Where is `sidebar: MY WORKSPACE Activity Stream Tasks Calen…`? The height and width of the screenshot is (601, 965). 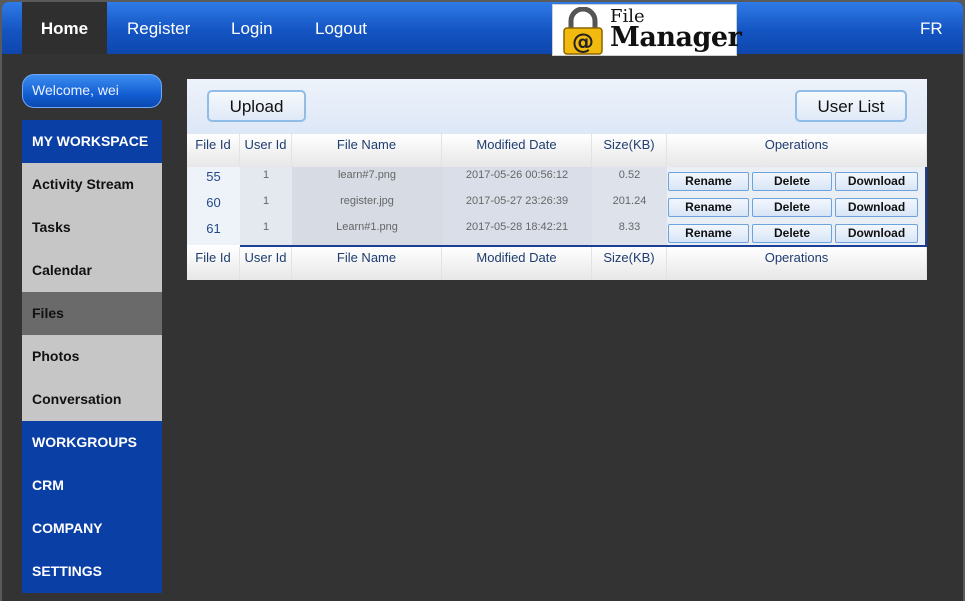 sidebar: MY WORKSPACE Activity Stream Tasks Calen… is located at coordinates (92, 356).